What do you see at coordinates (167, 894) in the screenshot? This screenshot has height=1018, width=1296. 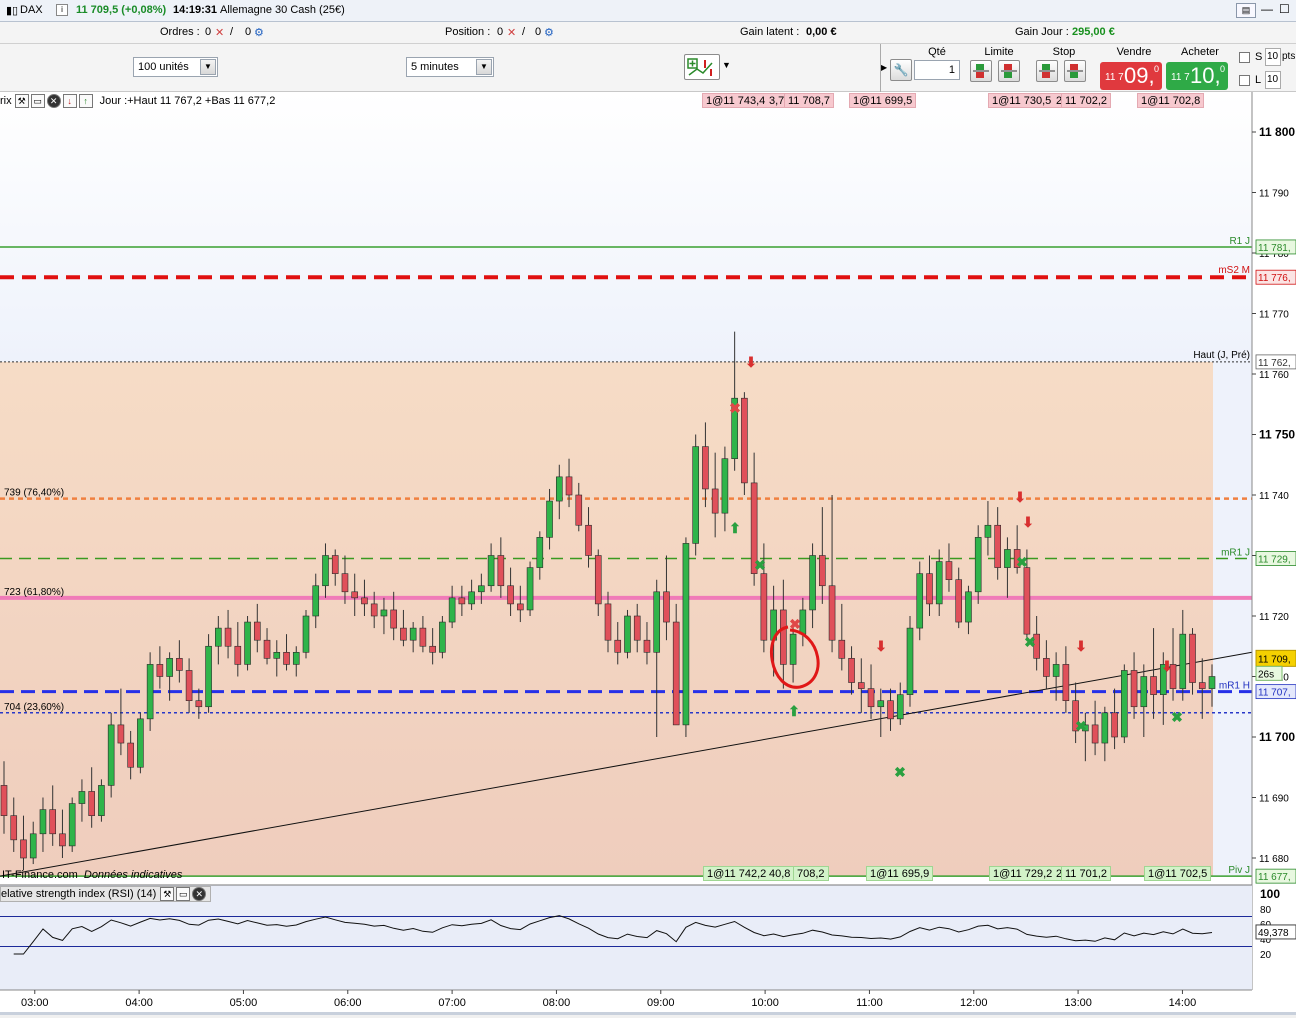 I see `wrench-icon: ⚒` at bounding box center [167, 894].